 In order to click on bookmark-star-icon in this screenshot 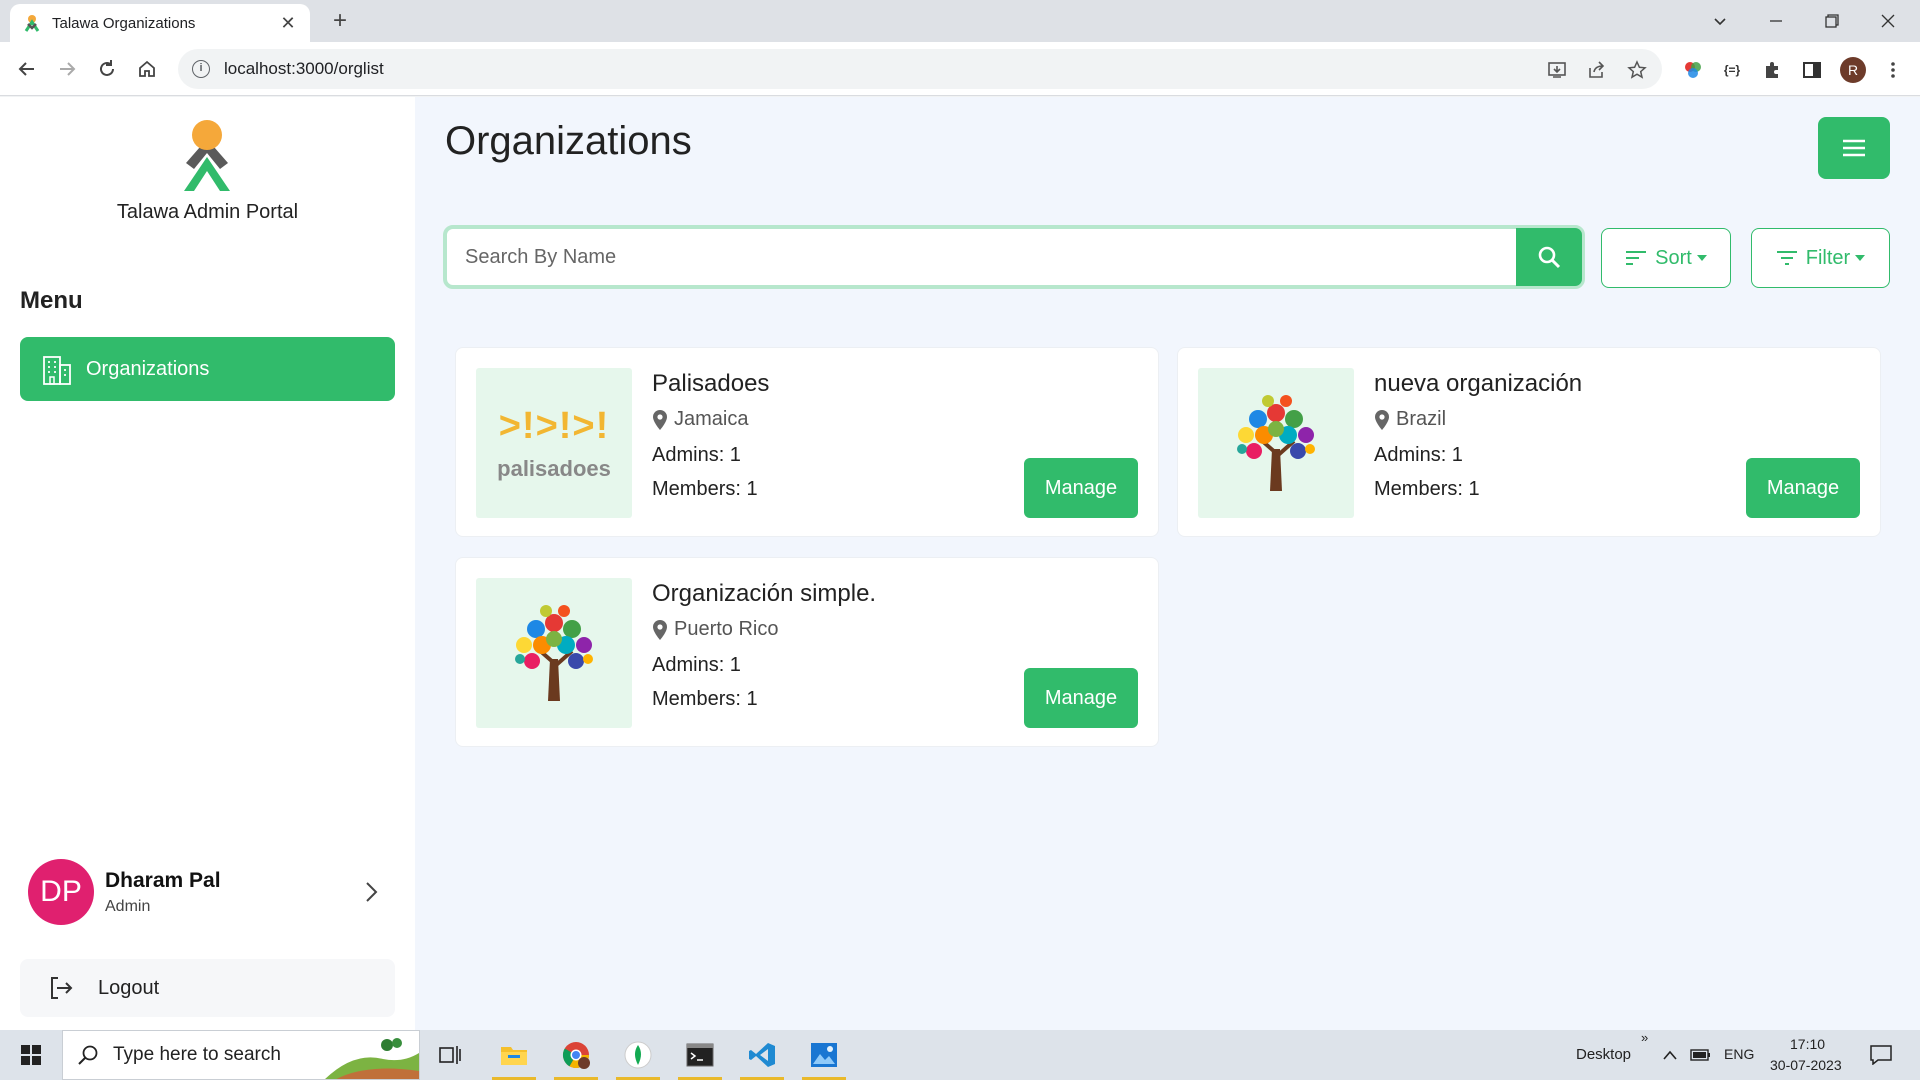, I will do `click(1637, 70)`.